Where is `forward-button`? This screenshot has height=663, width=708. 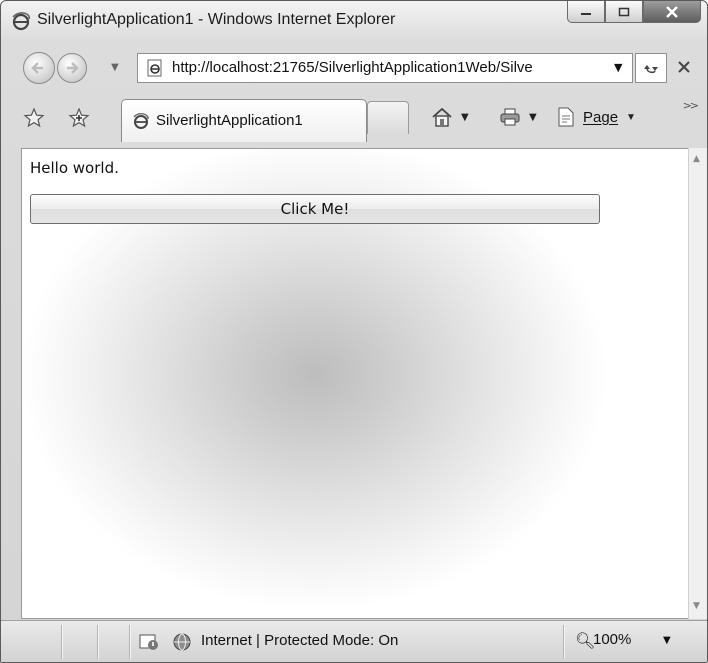
forward-button is located at coordinates (72, 68).